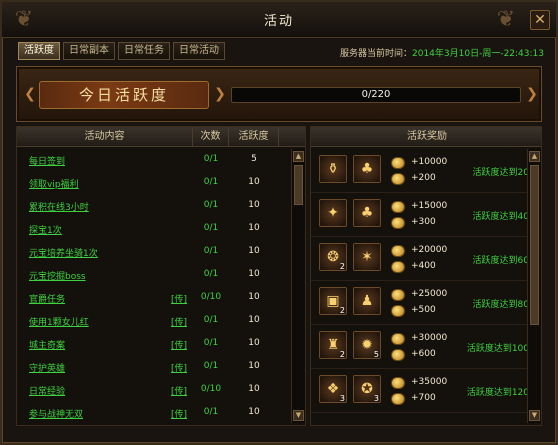 The image size is (558, 445). Describe the element at coordinates (47, 367) in the screenshot. I see `activity-name-link: 守护英雄` at that location.